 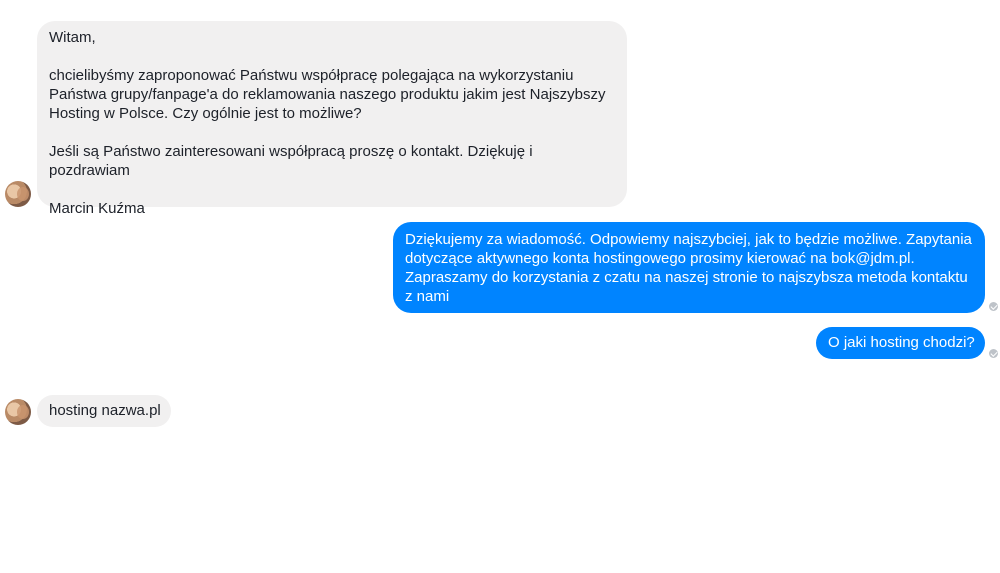 I want to click on message-signature: Marcin Kuźma, so click(x=97, y=208).